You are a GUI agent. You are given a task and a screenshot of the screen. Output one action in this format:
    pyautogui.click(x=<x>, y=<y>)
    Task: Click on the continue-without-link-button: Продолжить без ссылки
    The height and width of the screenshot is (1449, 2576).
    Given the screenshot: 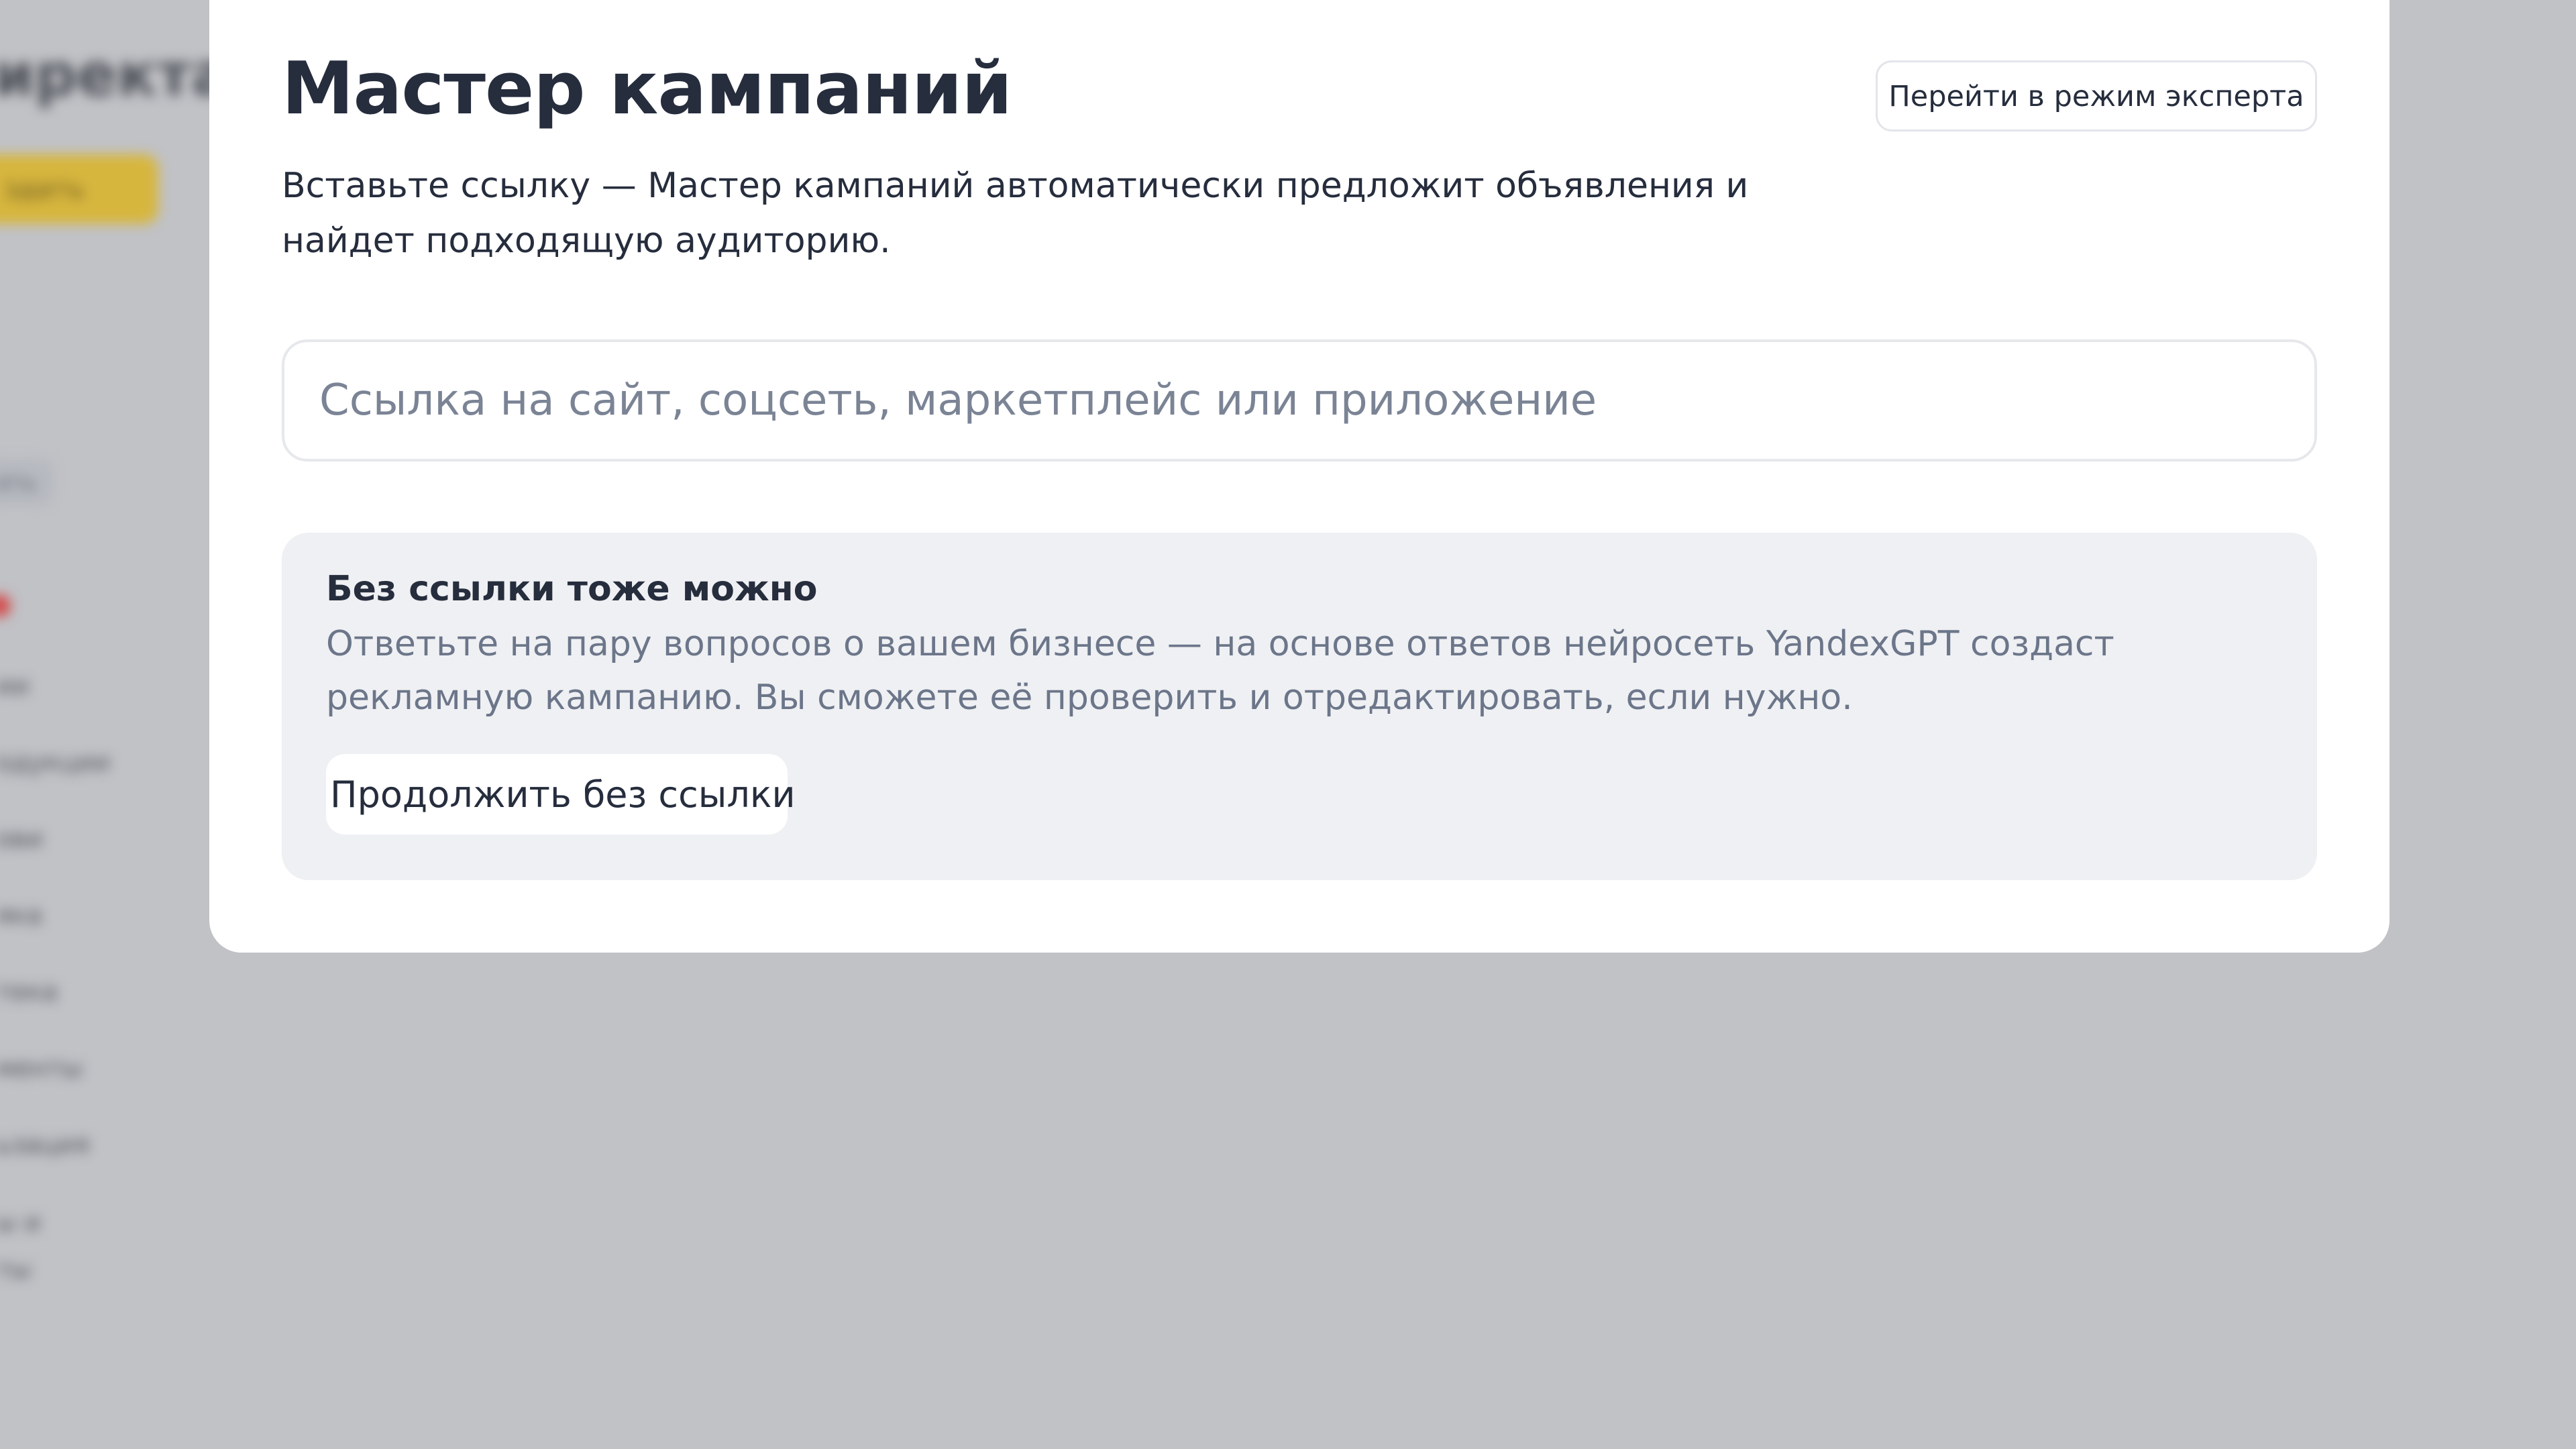 What is the action you would take?
    pyautogui.click(x=561, y=794)
    